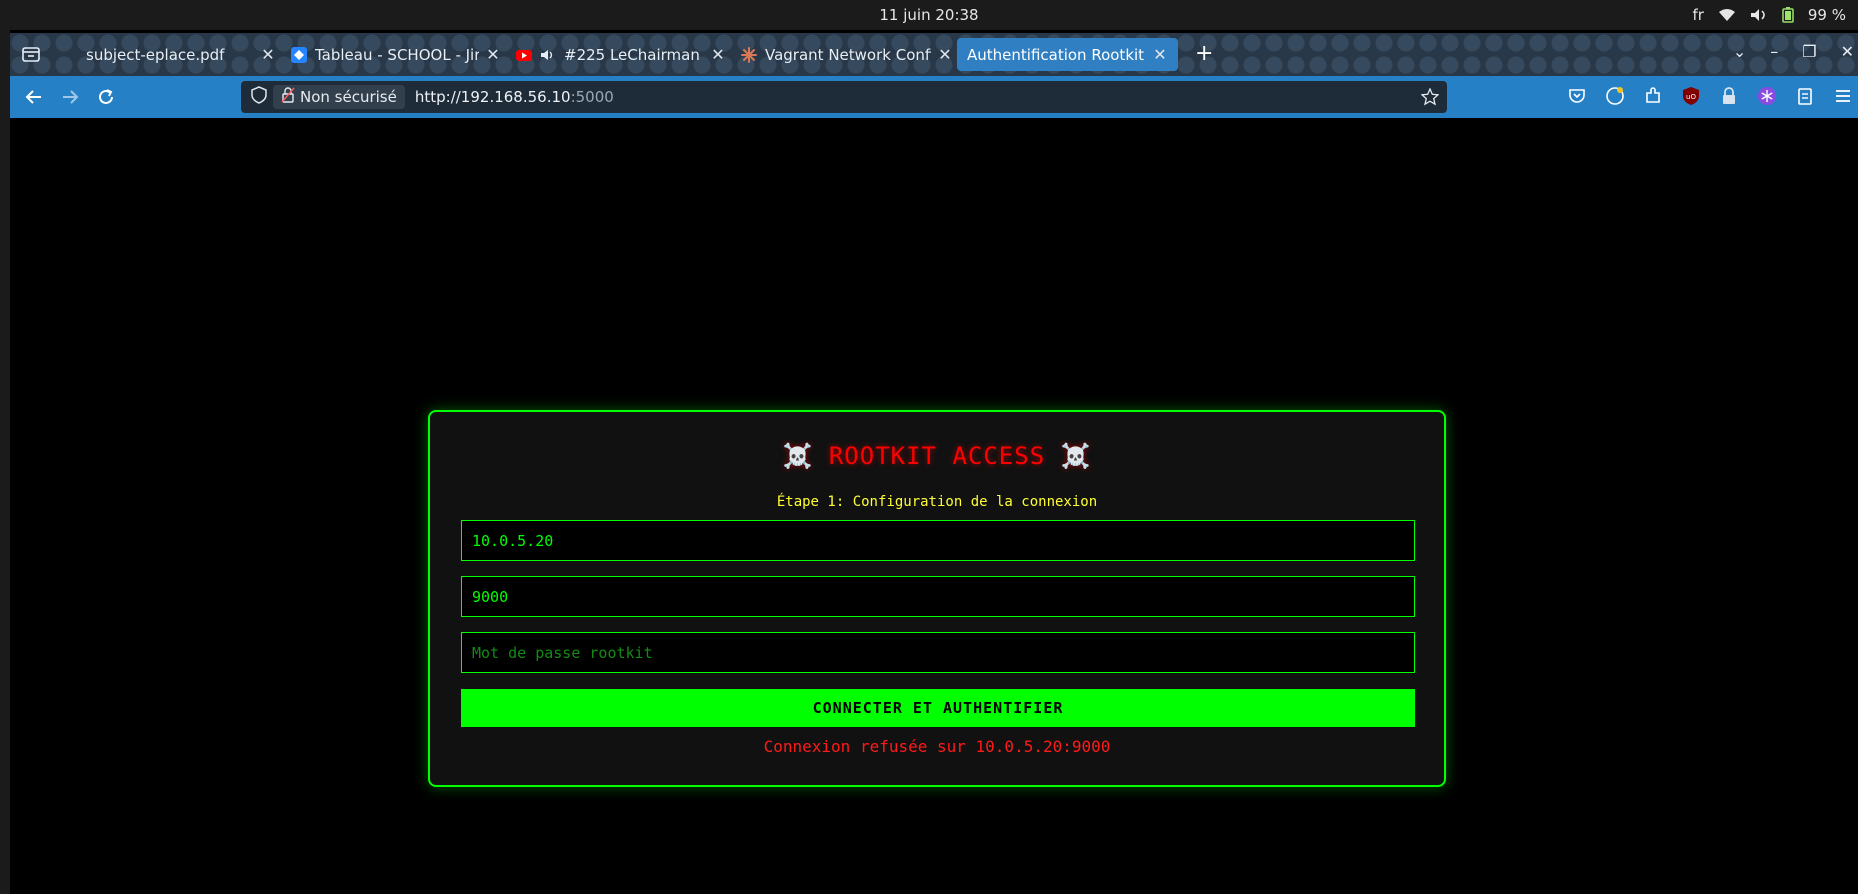  Describe the element at coordinates (749, 54) in the screenshot. I see `claude-icon` at that location.